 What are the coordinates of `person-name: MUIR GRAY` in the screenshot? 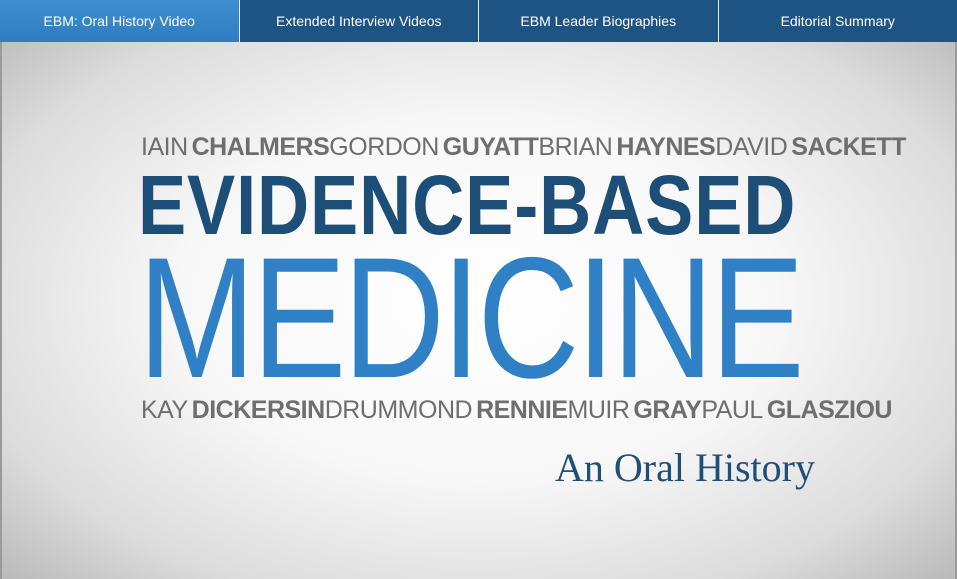 It's located at (635, 410).